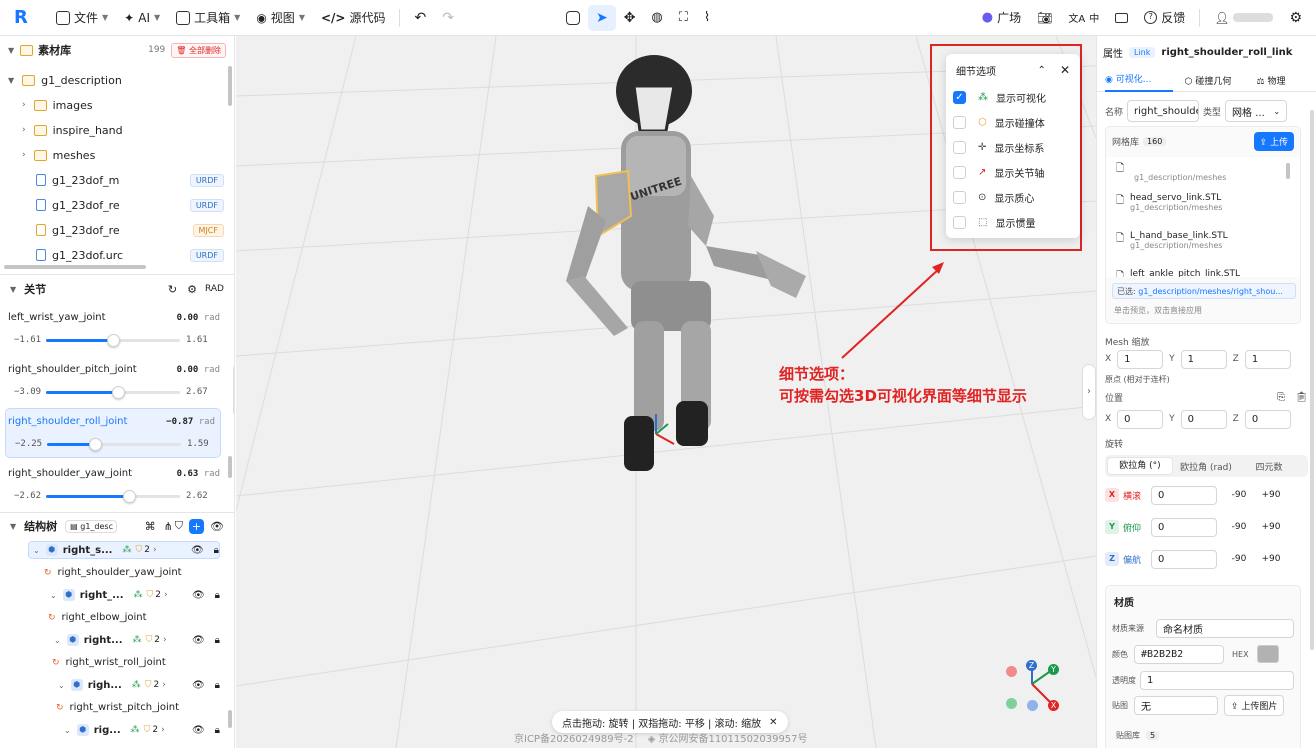 The height and width of the screenshot is (748, 1316). I want to click on plaza-button: ● 广场, so click(1001, 18).